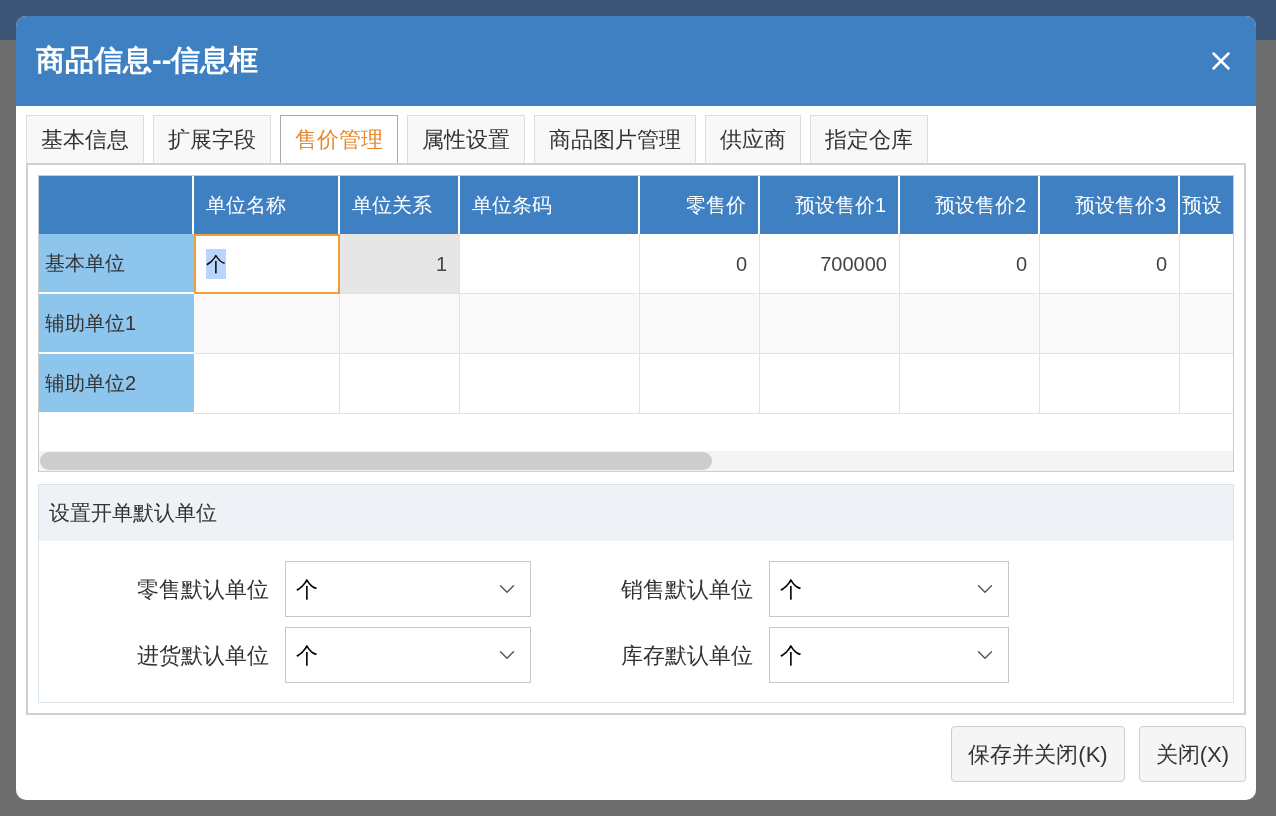  What do you see at coordinates (1038, 754) in the screenshot?
I see `dialog-button: 保存并关闭(K)` at bounding box center [1038, 754].